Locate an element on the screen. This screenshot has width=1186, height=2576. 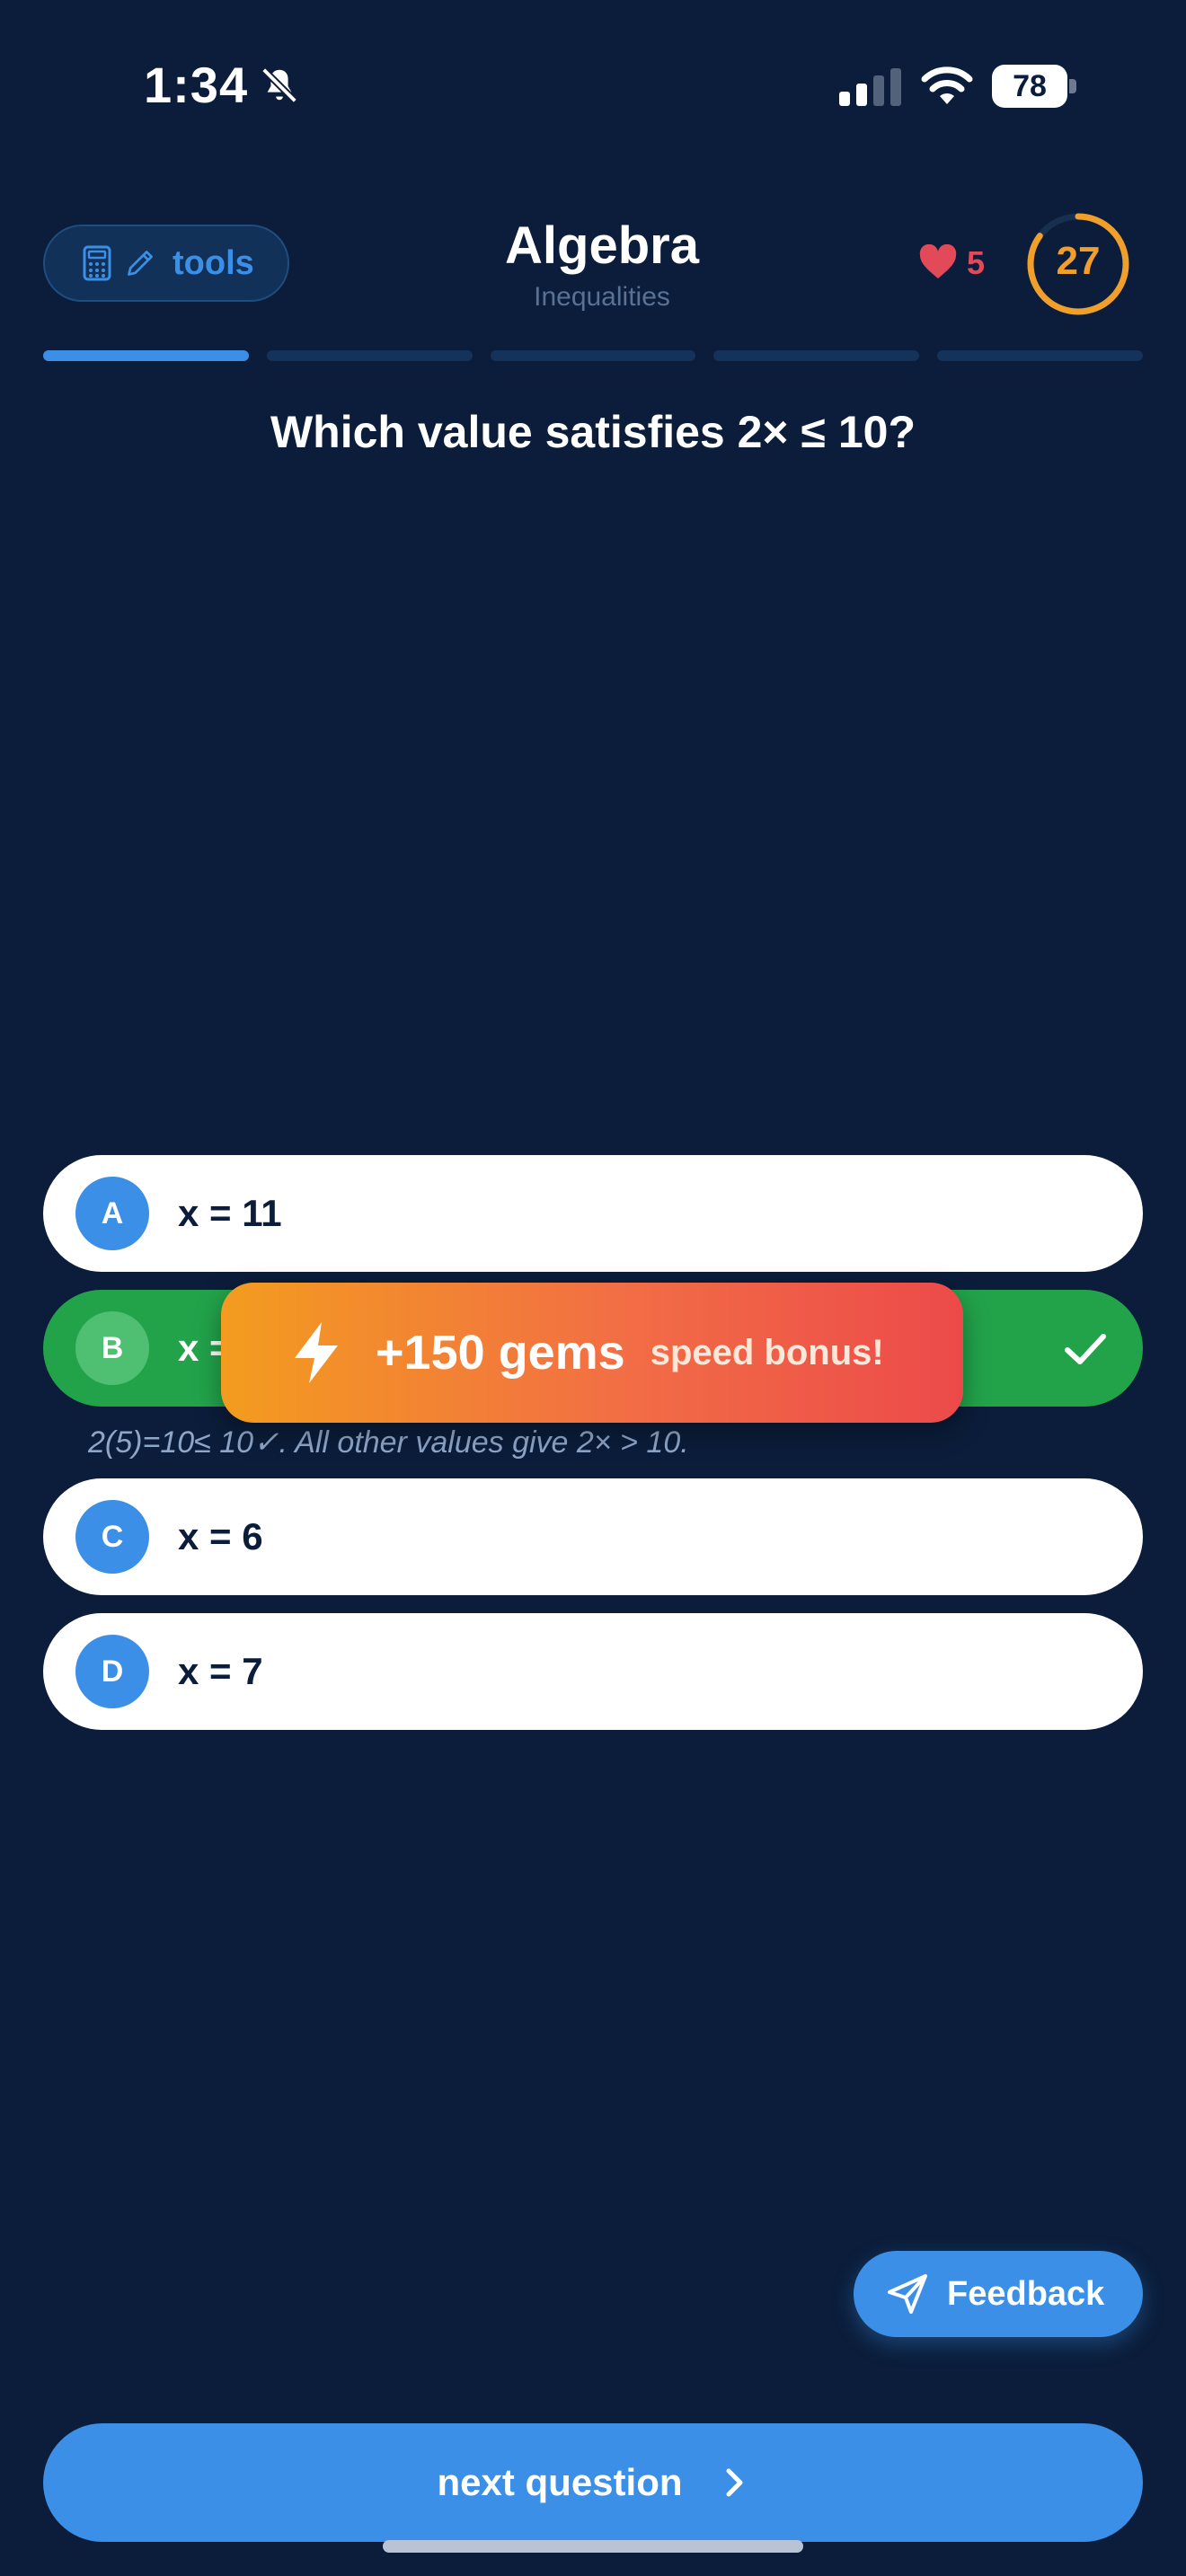
answer-option-c: C x = 6 is located at coordinates (593, 1536).